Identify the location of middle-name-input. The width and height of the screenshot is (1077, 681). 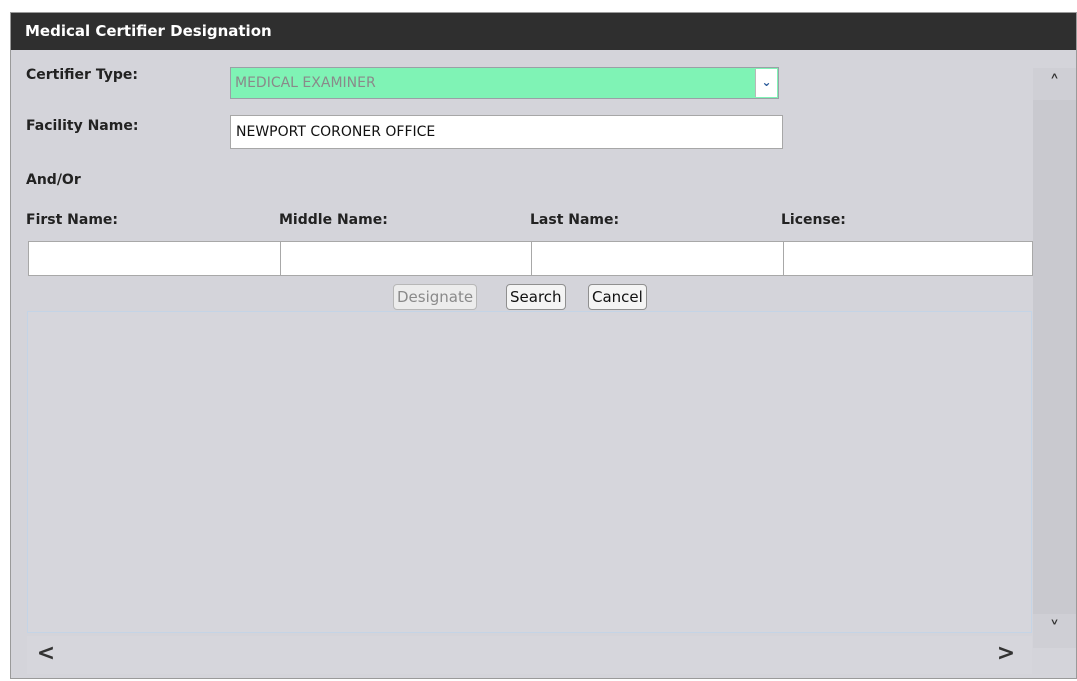
(406, 258).